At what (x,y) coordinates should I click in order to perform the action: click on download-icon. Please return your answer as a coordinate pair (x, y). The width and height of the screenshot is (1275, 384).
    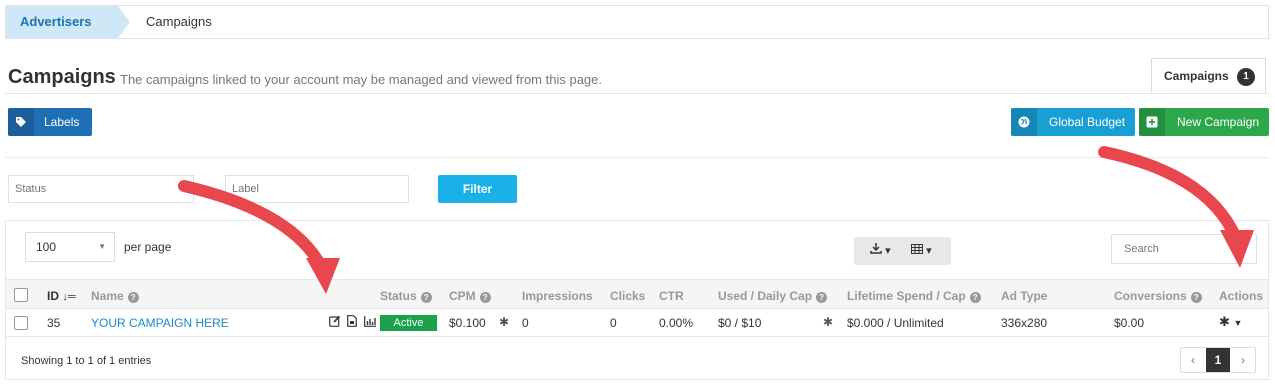
    Looking at the image, I should click on (877, 250).